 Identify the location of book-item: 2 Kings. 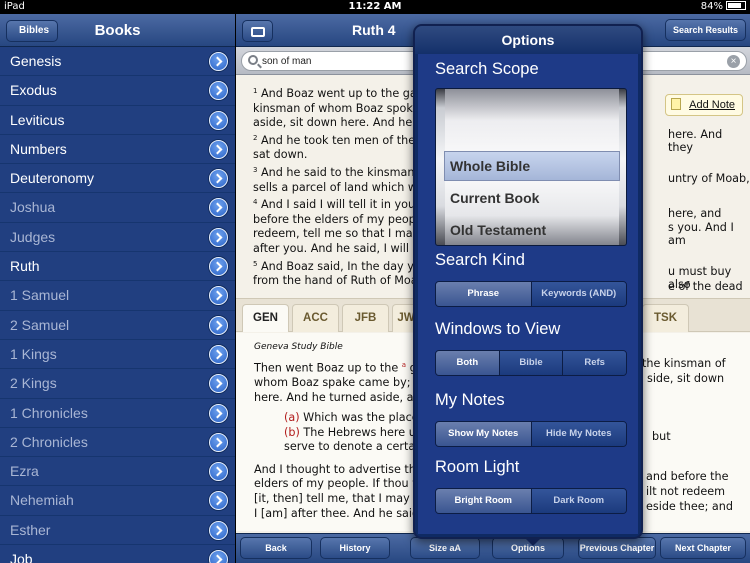
(117, 384).